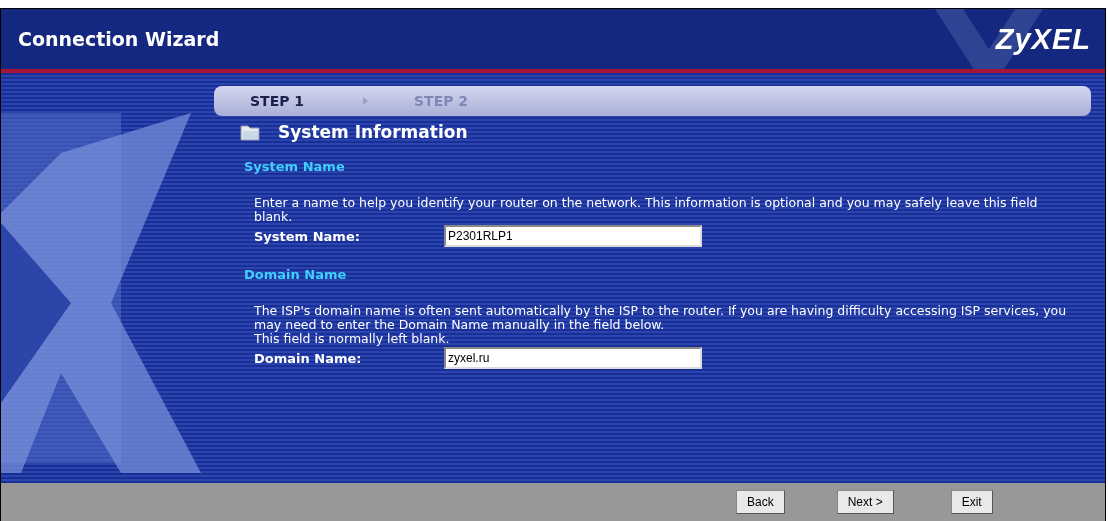 The height and width of the screenshot is (521, 1108). What do you see at coordinates (573, 236) in the screenshot?
I see `input-field: P2301RLP1` at bounding box center [573, 236].